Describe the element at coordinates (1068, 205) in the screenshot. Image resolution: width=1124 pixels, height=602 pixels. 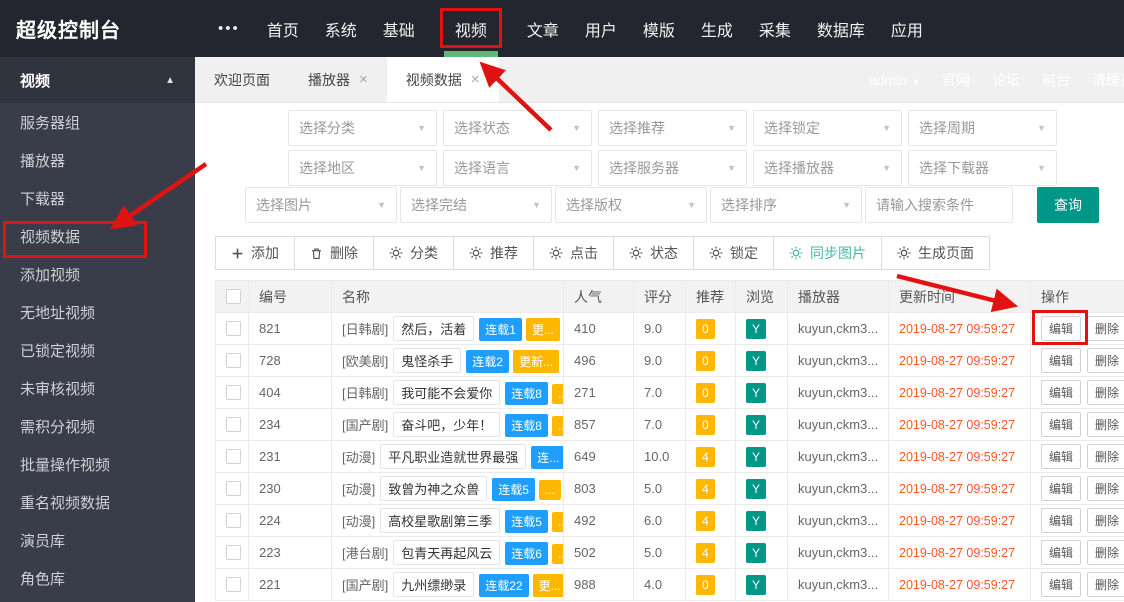
I see `query-button: 查询` at that location.